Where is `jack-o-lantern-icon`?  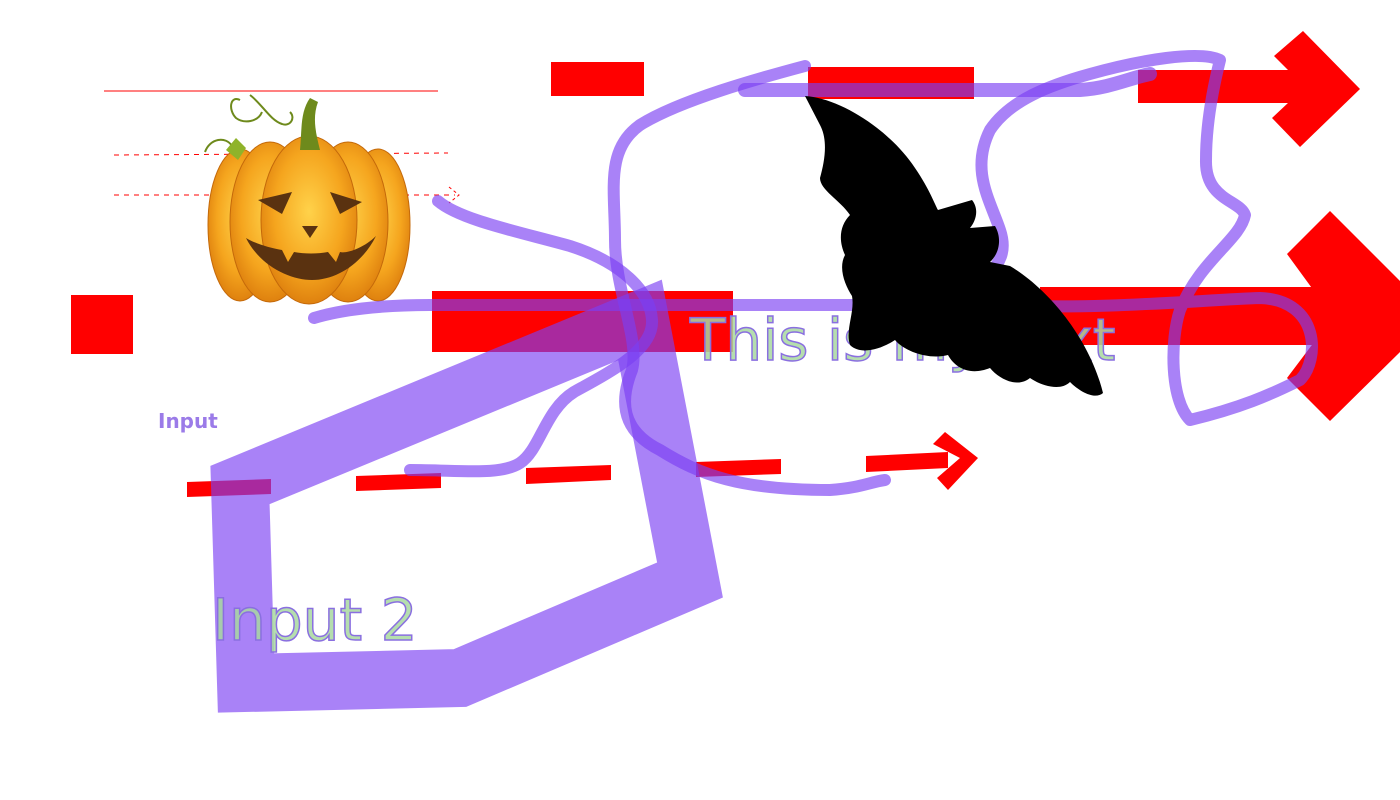 jack-o-lantern-icon is located at coordinates (307, 199).